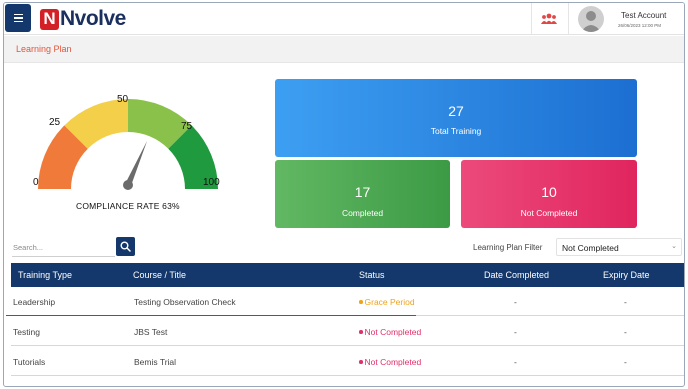 The height and width of the screenshot is (389, 688). I want to click on search-input, so click(63, 248).